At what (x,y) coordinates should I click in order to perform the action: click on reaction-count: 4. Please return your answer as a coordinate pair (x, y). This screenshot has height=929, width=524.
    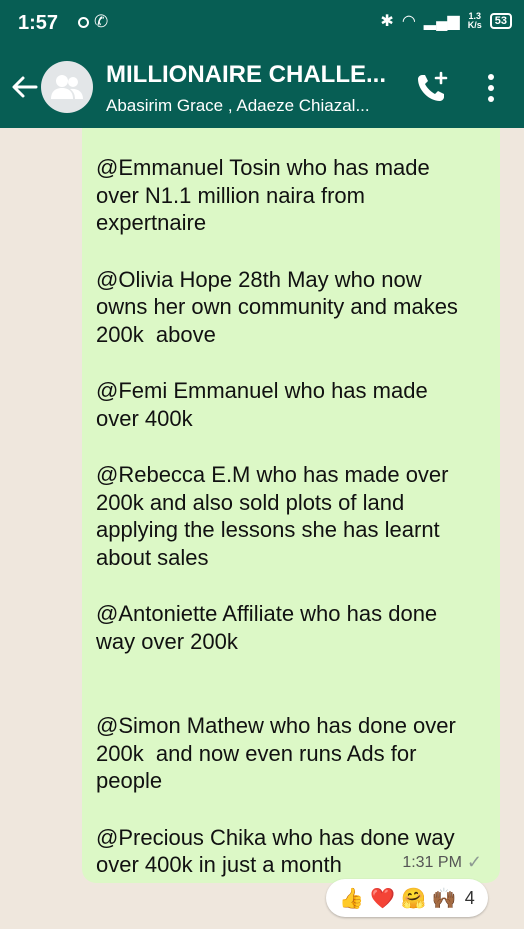
    Looking at the image, I should click on (469, 897).